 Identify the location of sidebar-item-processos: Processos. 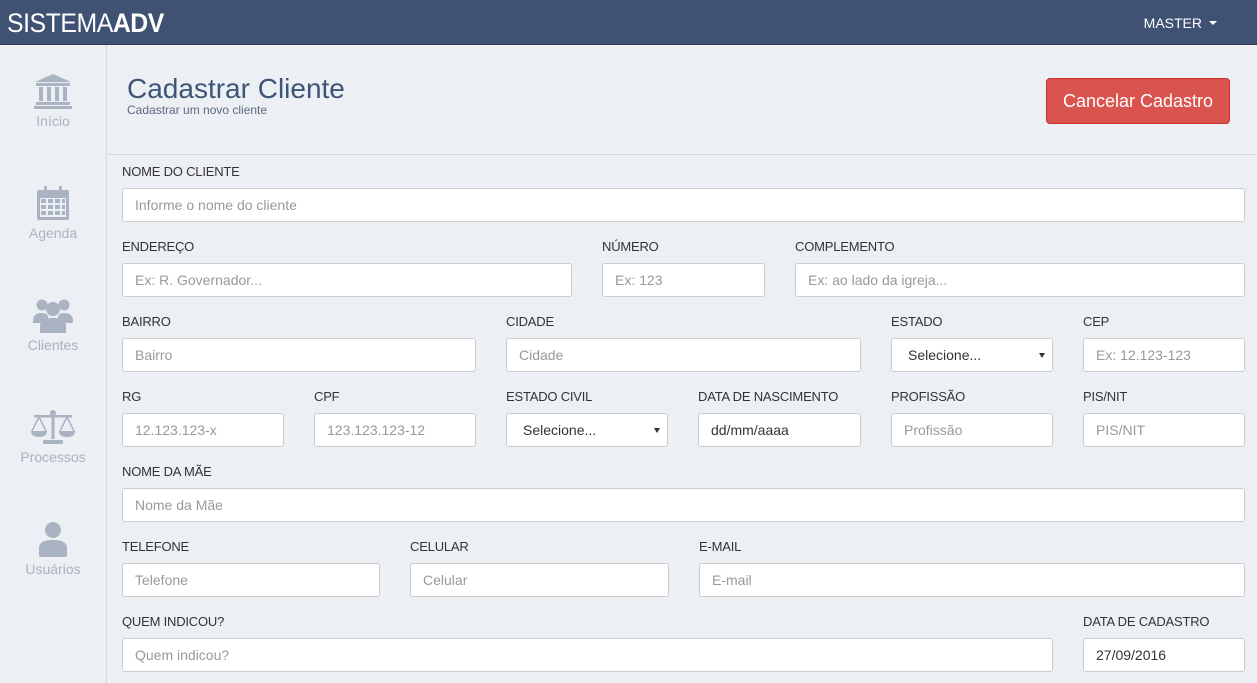
(53, 437).